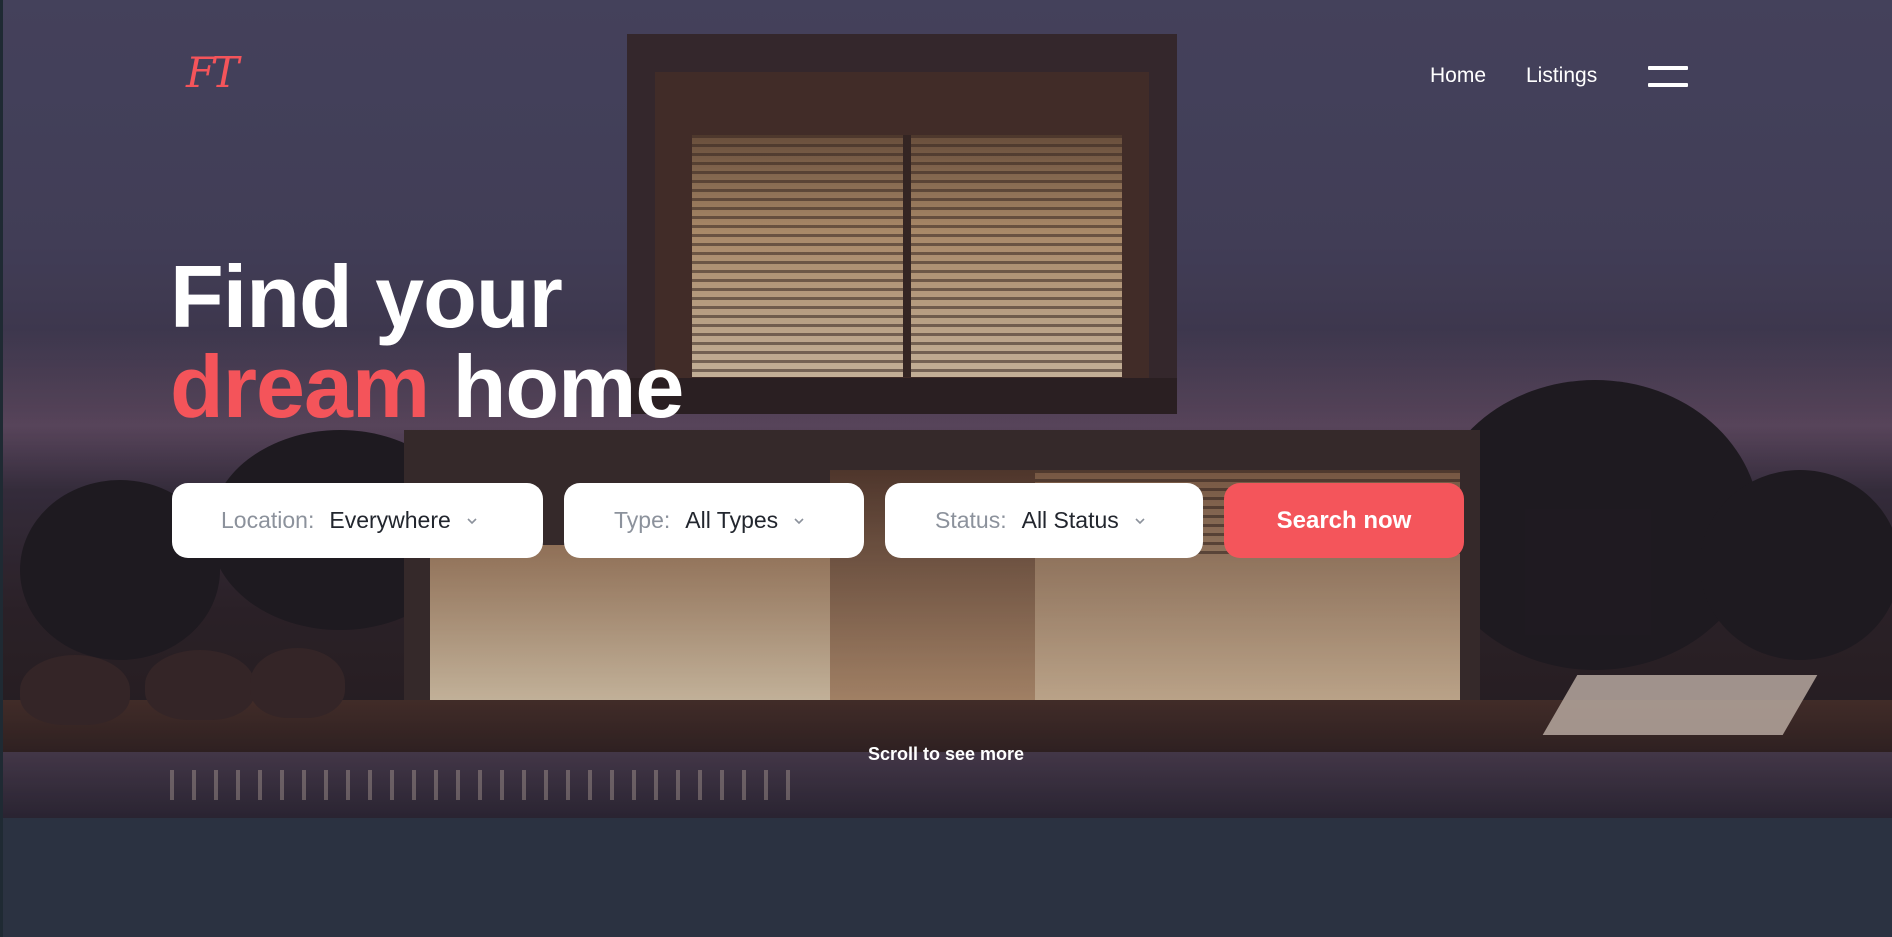 The width and height of the screenshot is (1892, 937). I want to click on left-edge, so click(1, 468).